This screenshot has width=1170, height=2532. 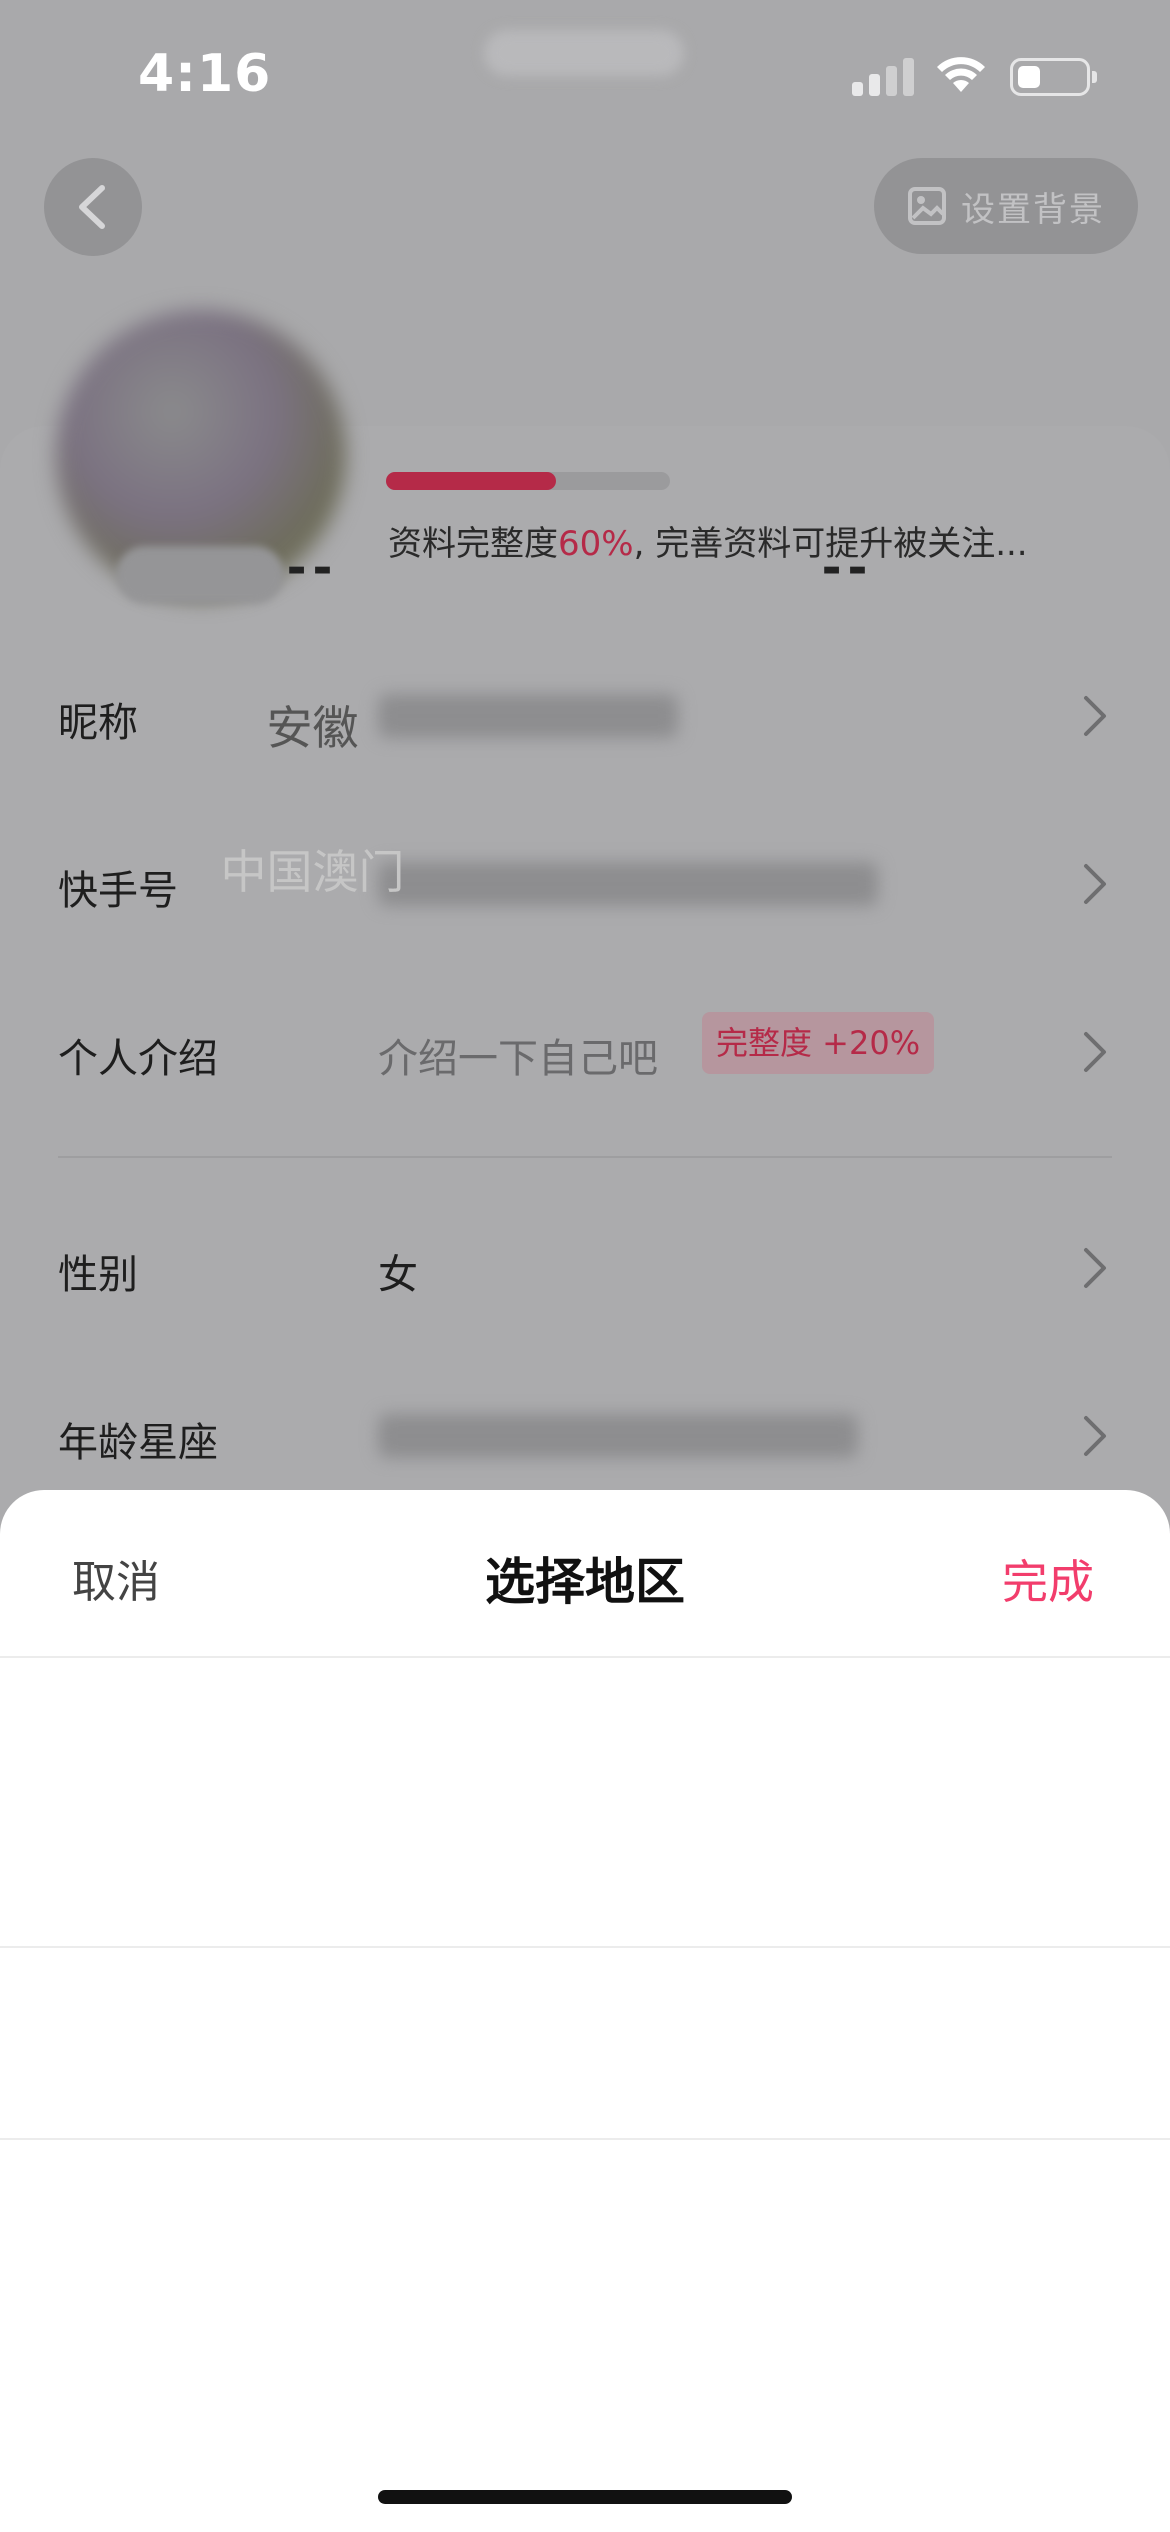 What do you see at coordinates (398, 1275) in the screenshot?
I see `gender-value: 女` at bounding box center [398, 1275].